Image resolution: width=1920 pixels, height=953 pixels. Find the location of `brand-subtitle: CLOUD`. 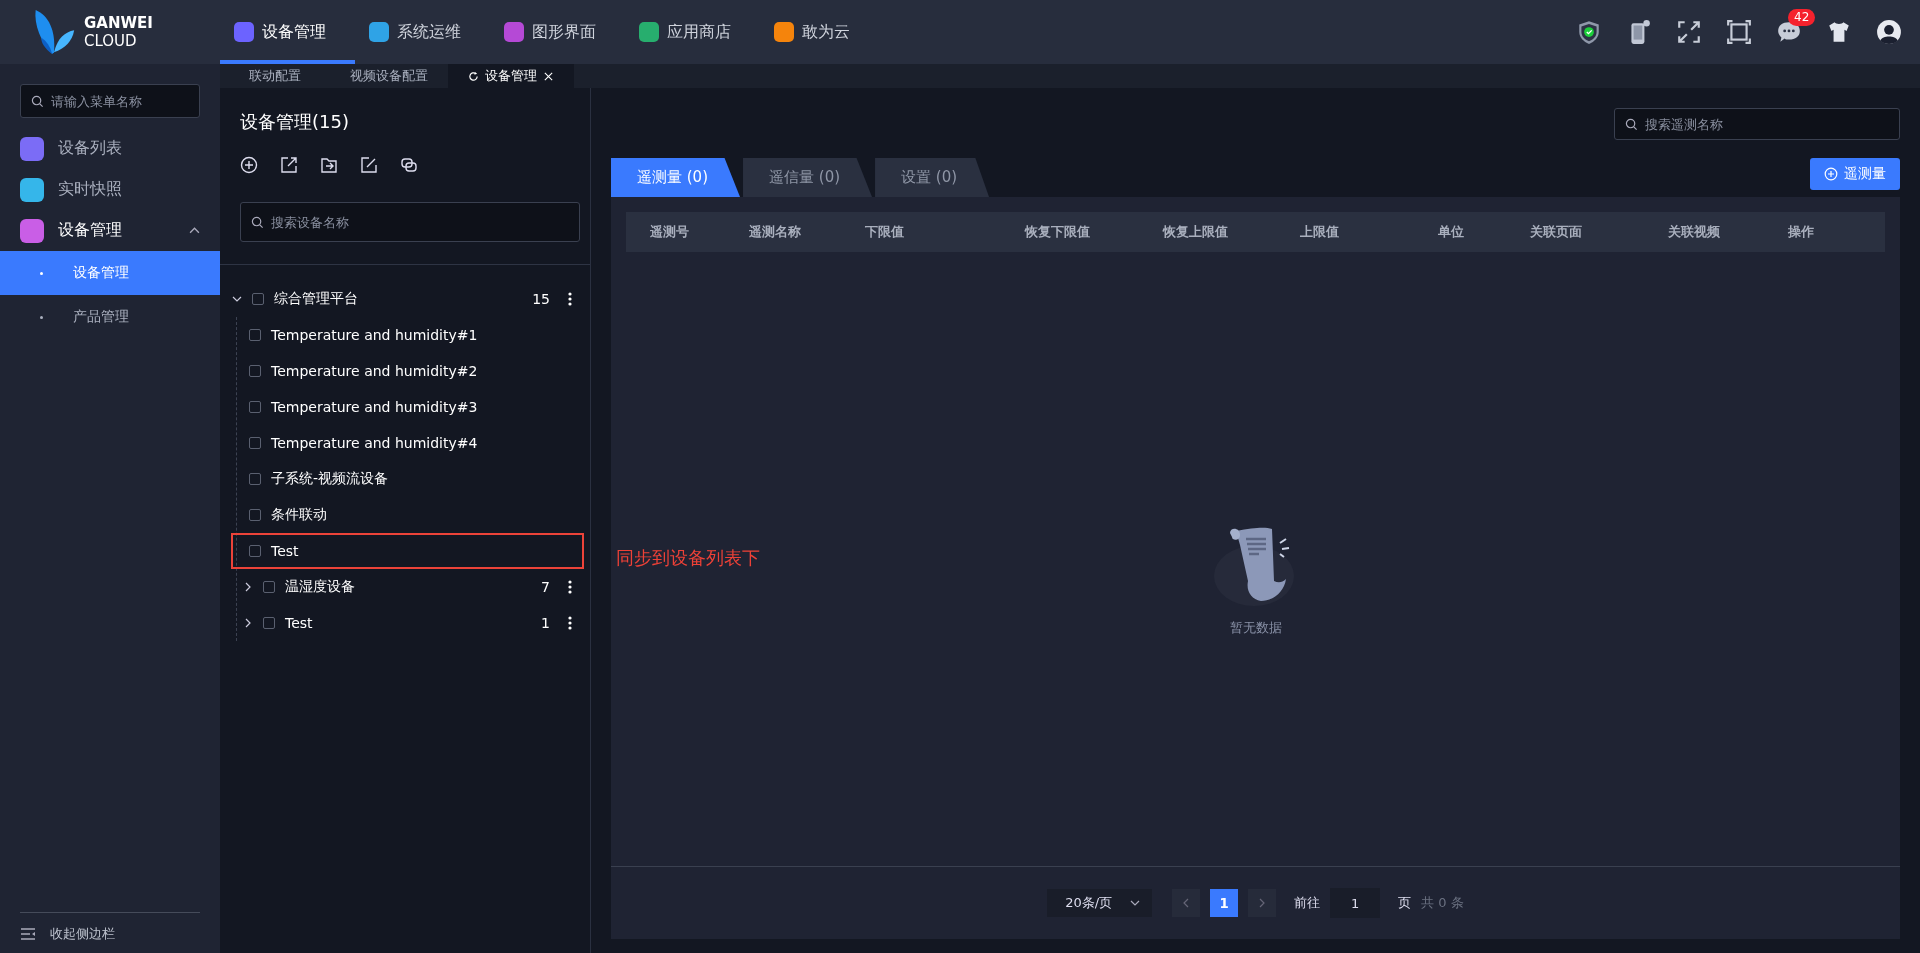

brand-subtitle: CLOUD is located at coordinates (111, 41).